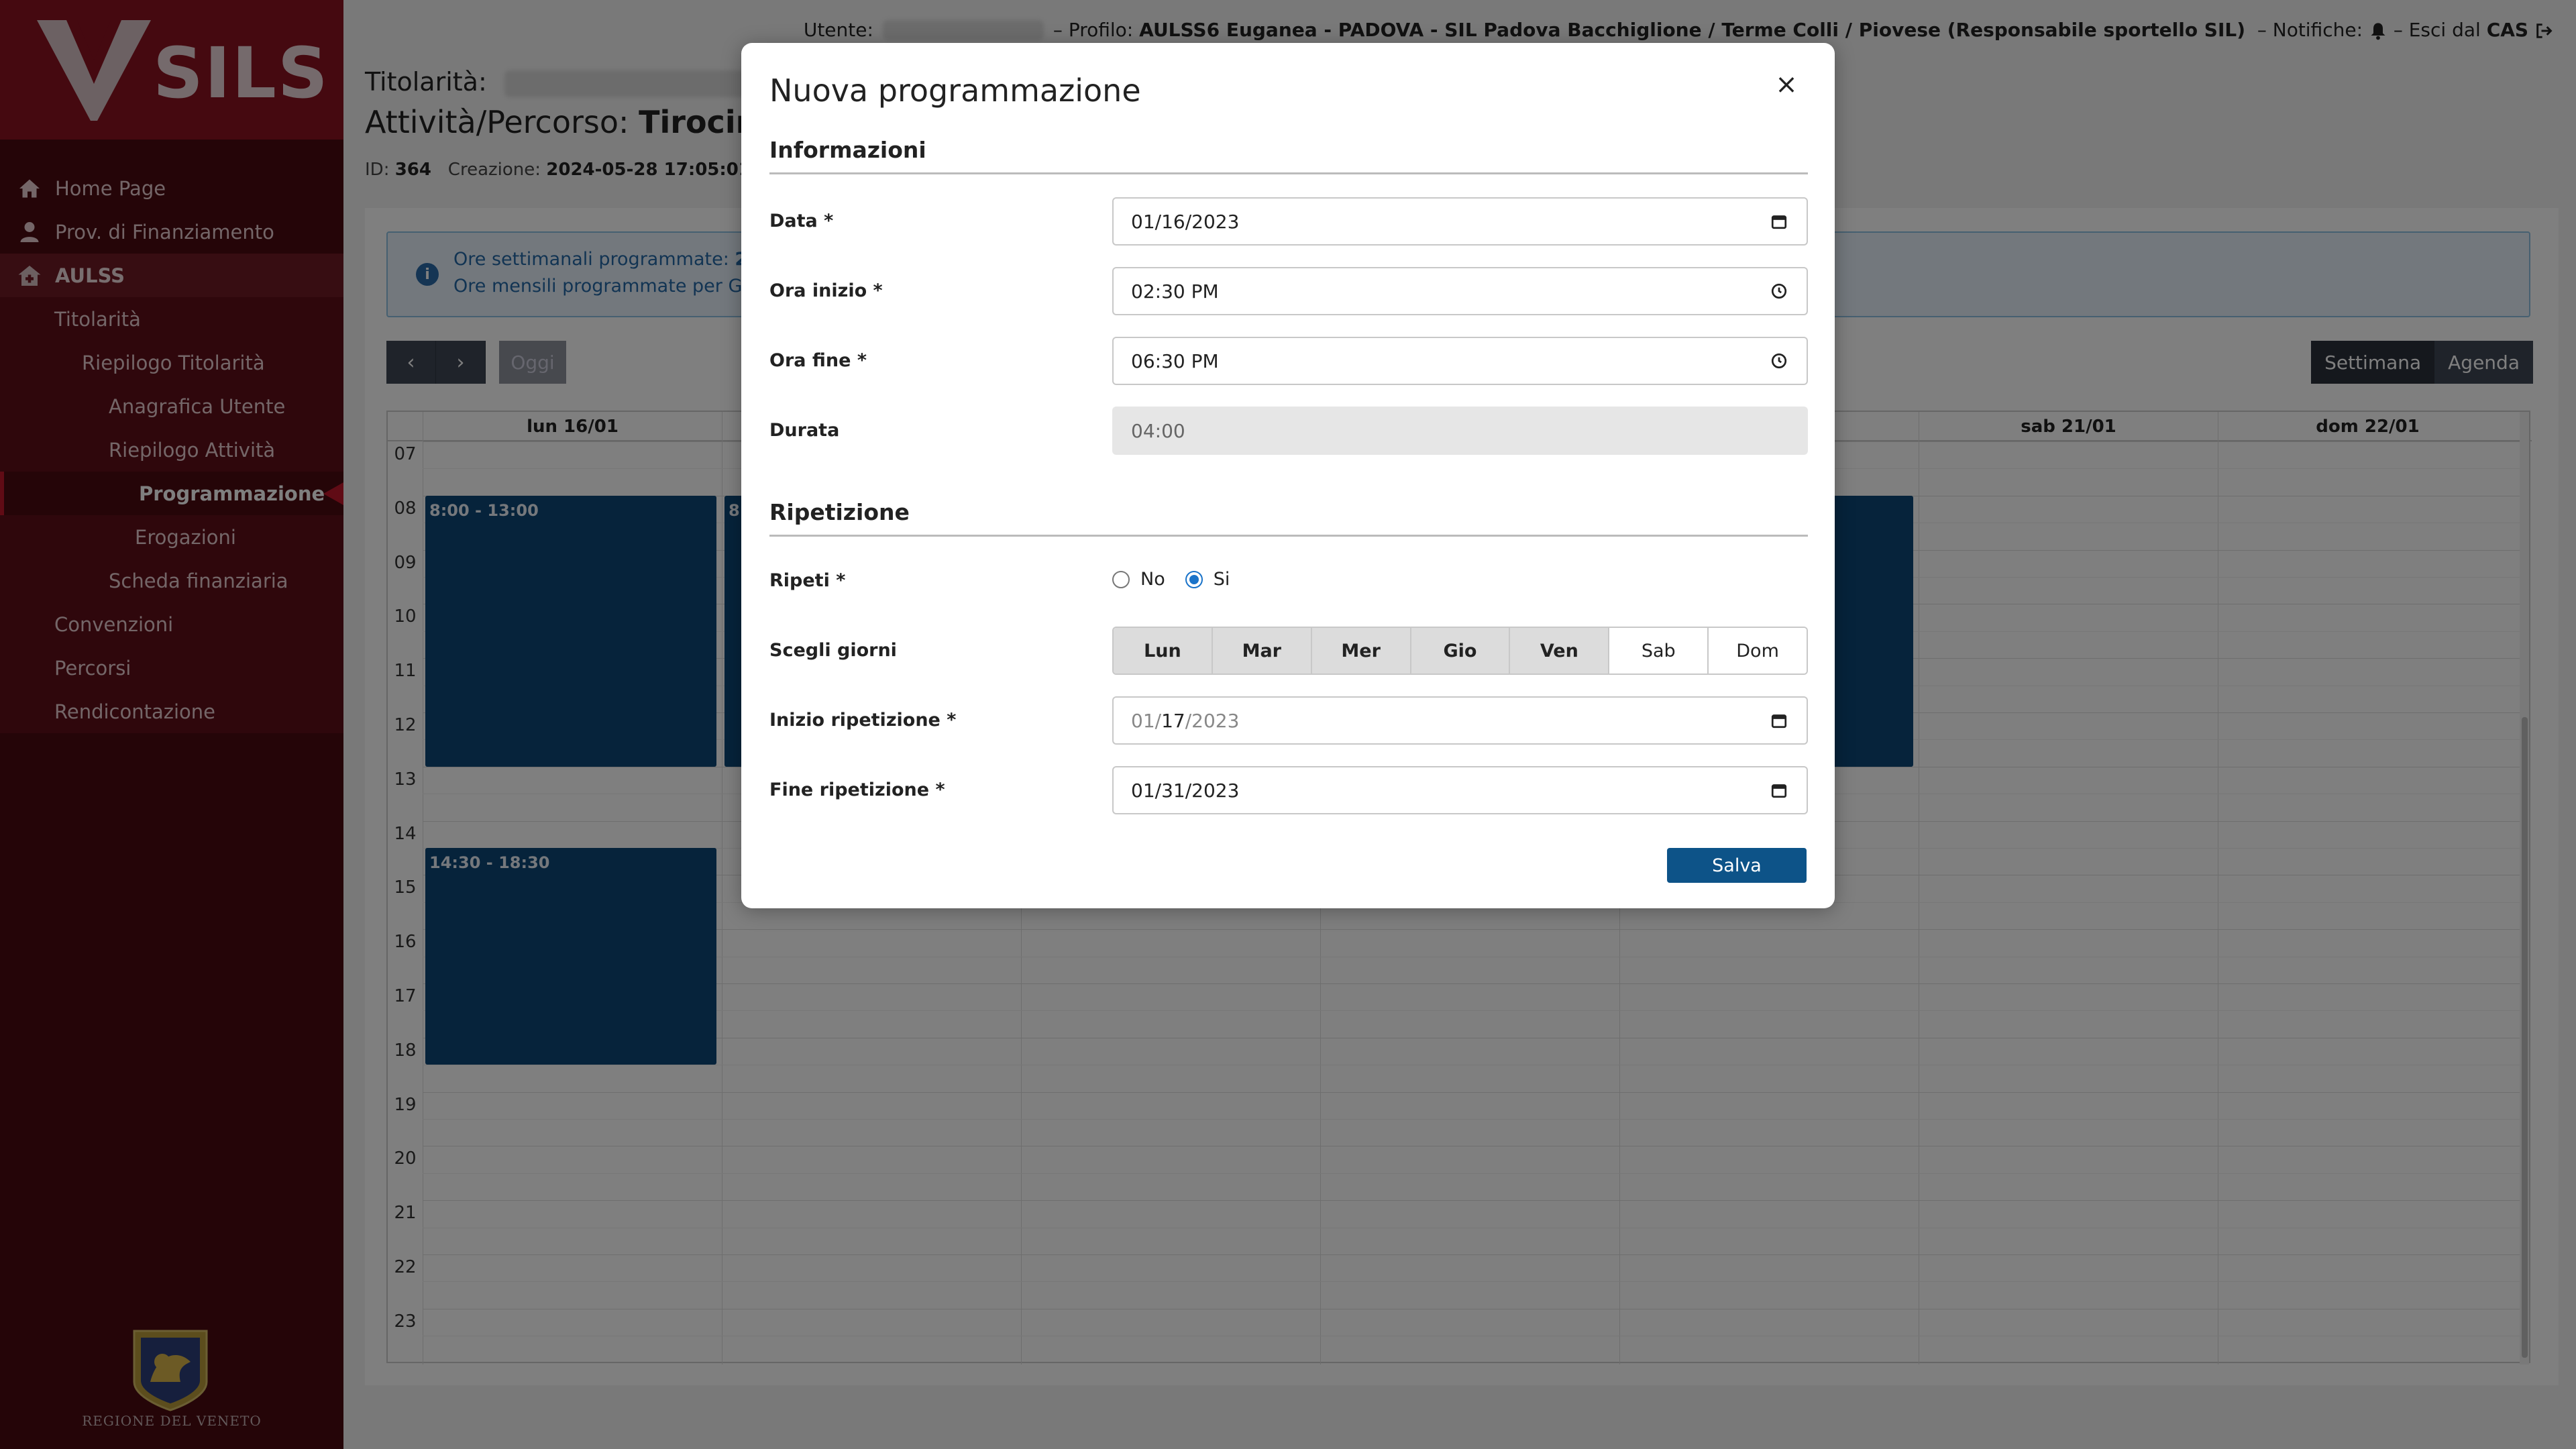 This screenshot has height=1449, width=2576. What do you see at coordinates (1786, 84) in the screenshot?
I see `close-icon: ×` at bounding box center [1786, 84].